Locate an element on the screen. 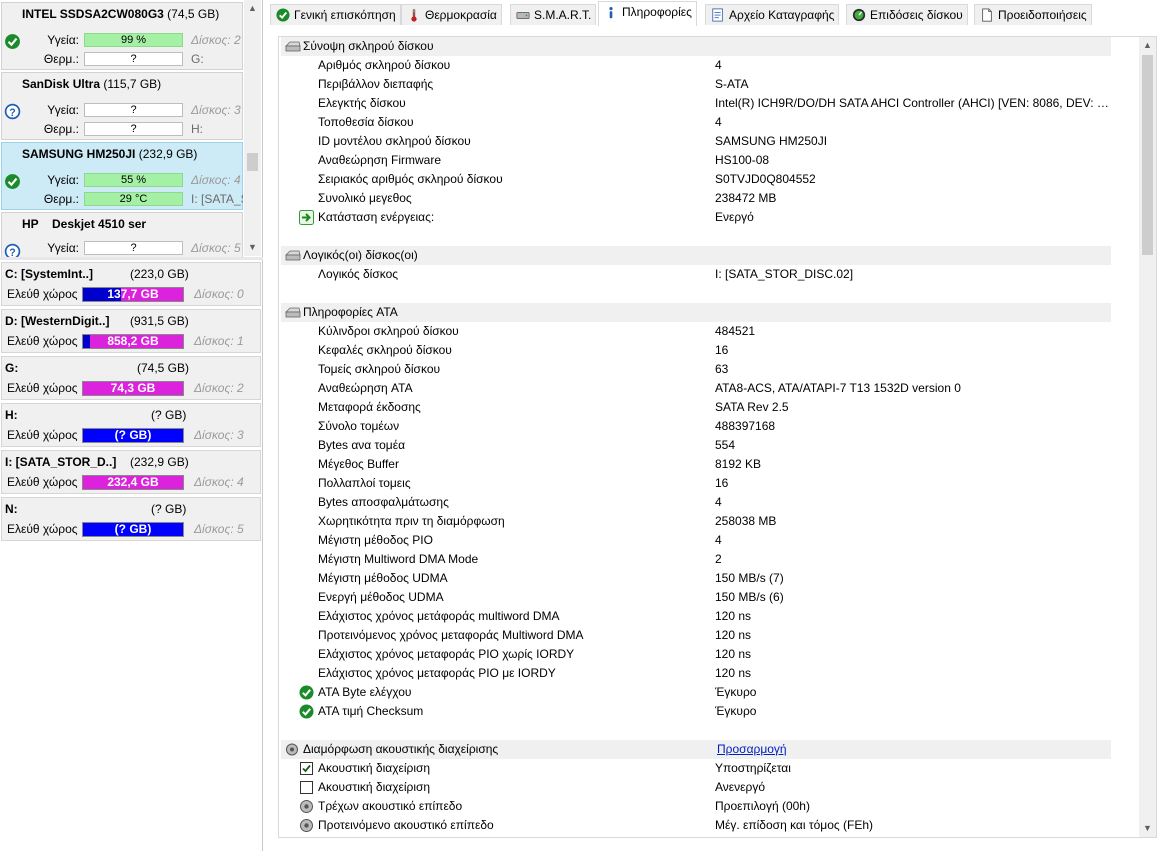 This screenshot has height=851, width=1162. info-label: Περιβάλλον διεπαφής is located at coordinates (376, 84).